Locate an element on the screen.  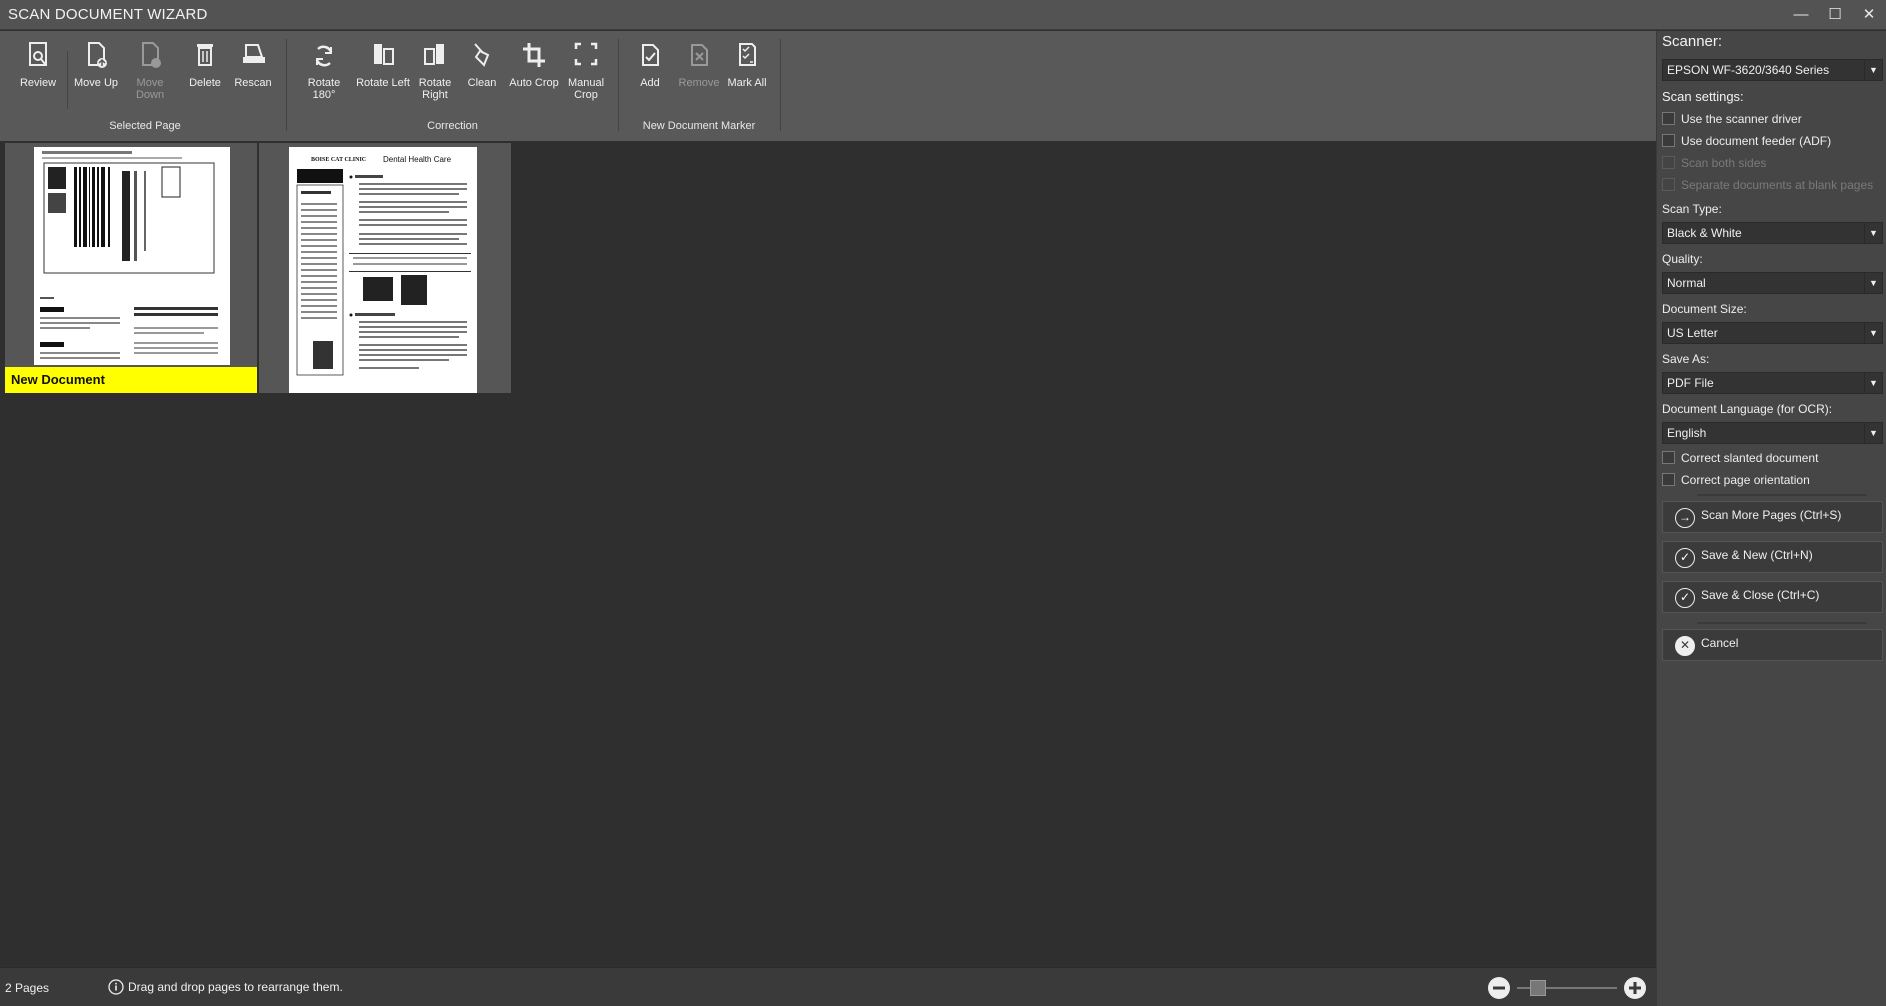
review-button: Review is located at coordinates (38, 64).